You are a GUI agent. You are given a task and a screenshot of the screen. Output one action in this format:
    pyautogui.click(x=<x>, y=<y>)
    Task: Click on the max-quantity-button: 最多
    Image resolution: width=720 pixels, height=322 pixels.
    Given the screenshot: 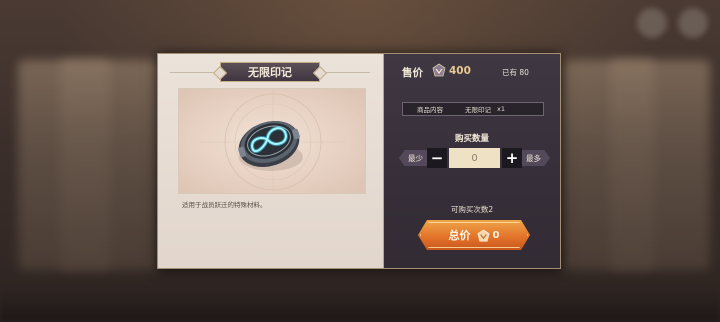 What is the action you would take?
    pyautogui.click(x=536, y=158)
    